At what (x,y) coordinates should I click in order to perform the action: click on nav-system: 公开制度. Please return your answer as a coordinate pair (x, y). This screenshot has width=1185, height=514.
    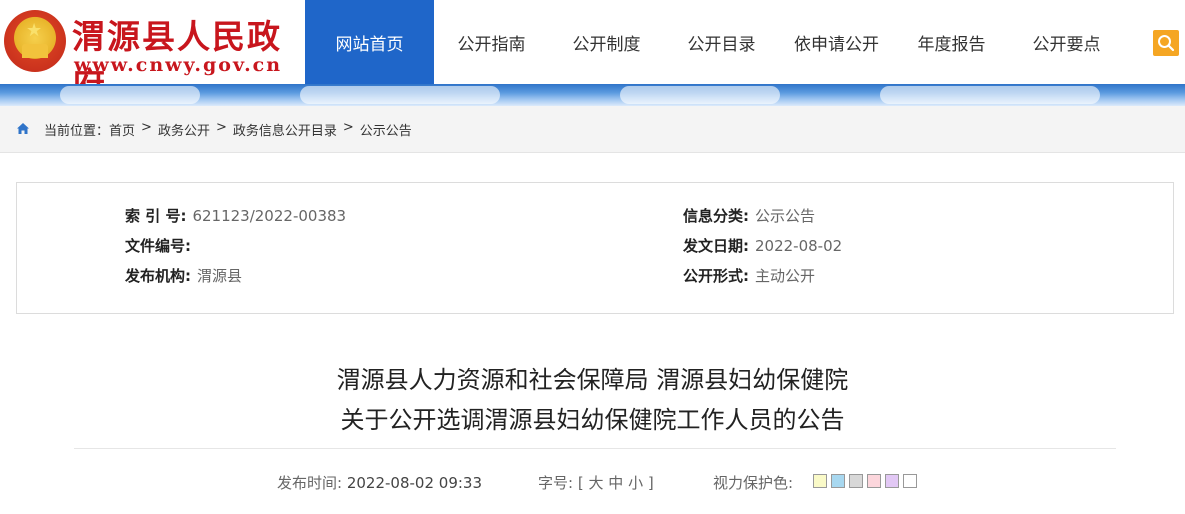
    Looking at the image, I should click on (606, 42).